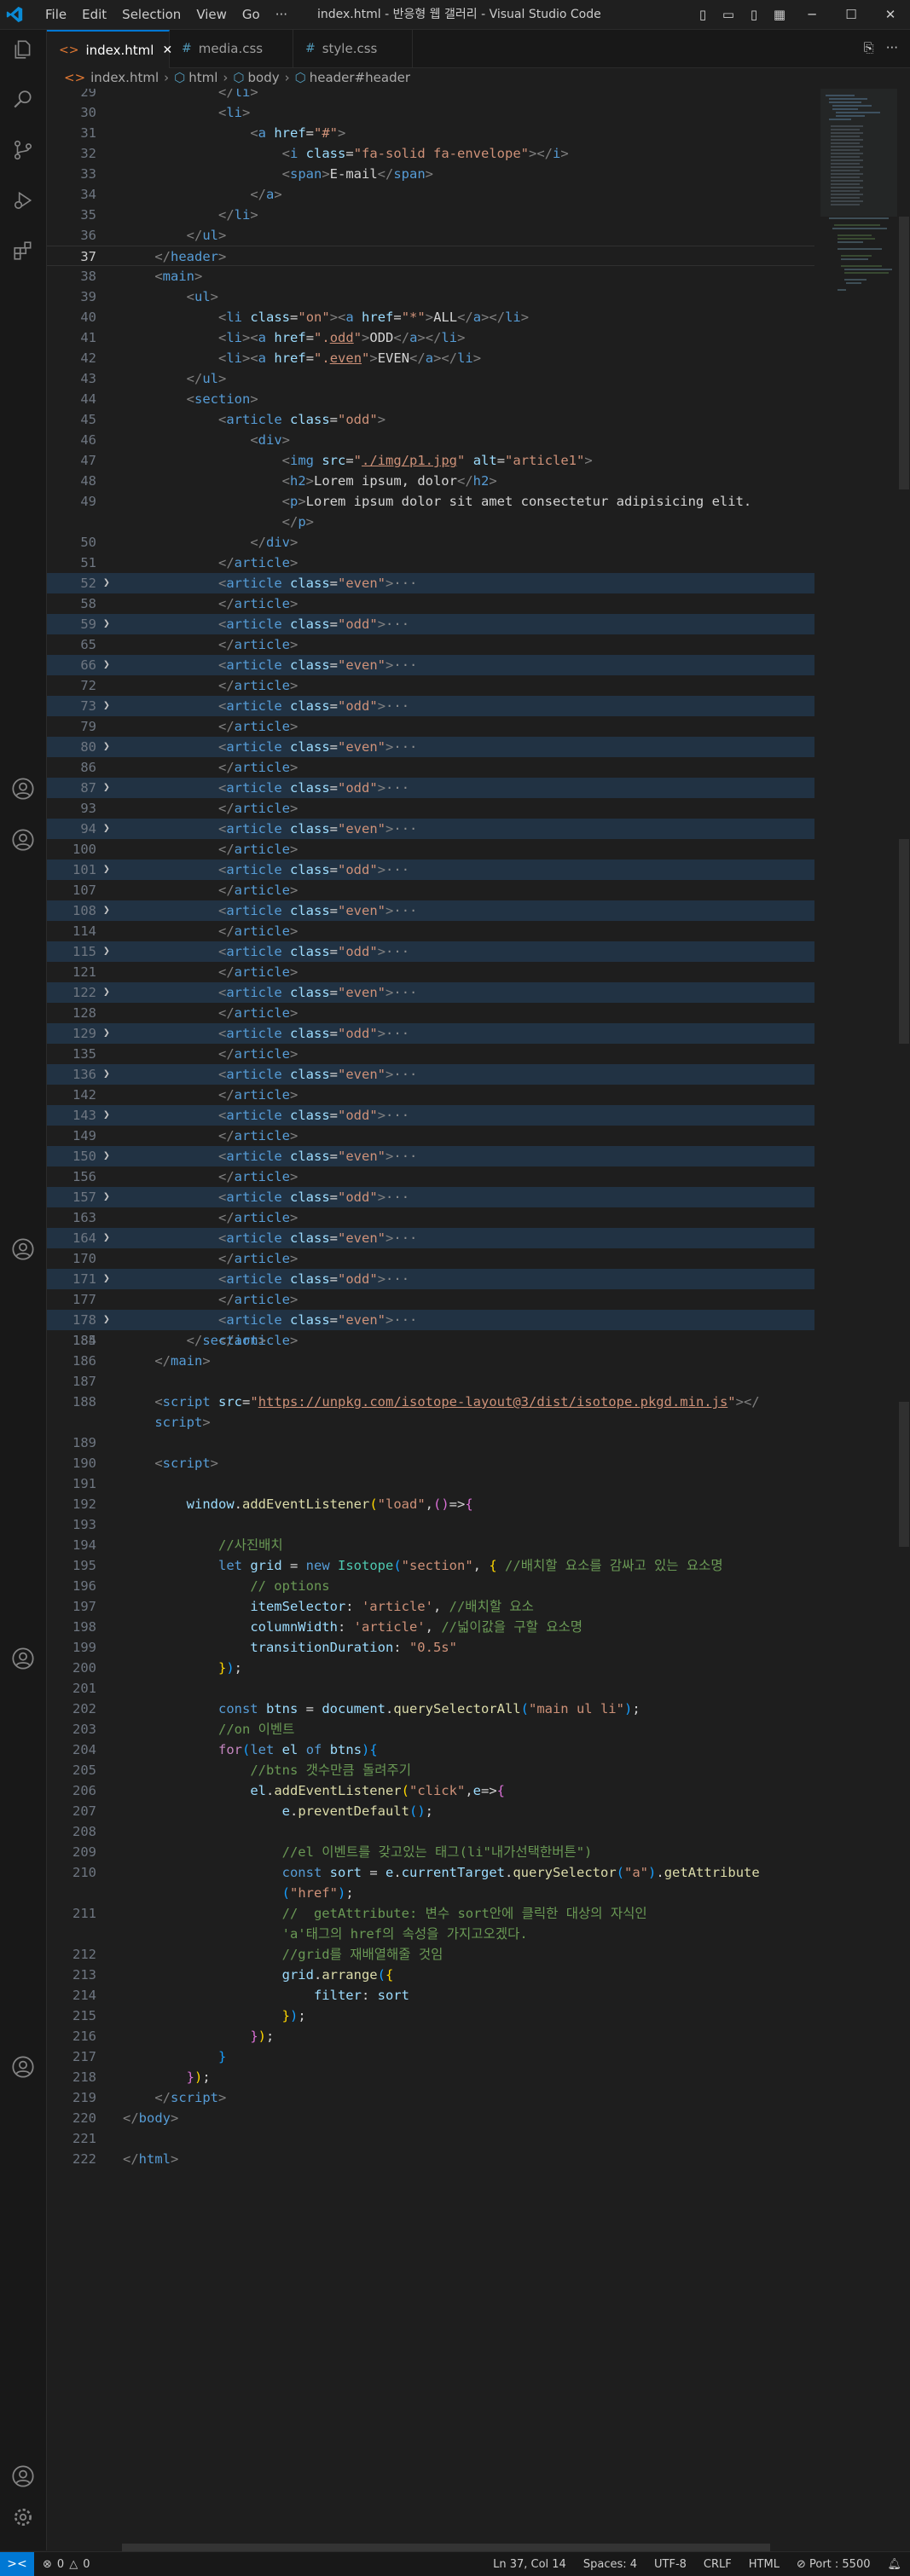  What do you see at coordinates (430, 1279) in the screenshot?
I see `folded-code-line: 171 ❯ <article class="odd">···` at bounding box center [430, 1279].